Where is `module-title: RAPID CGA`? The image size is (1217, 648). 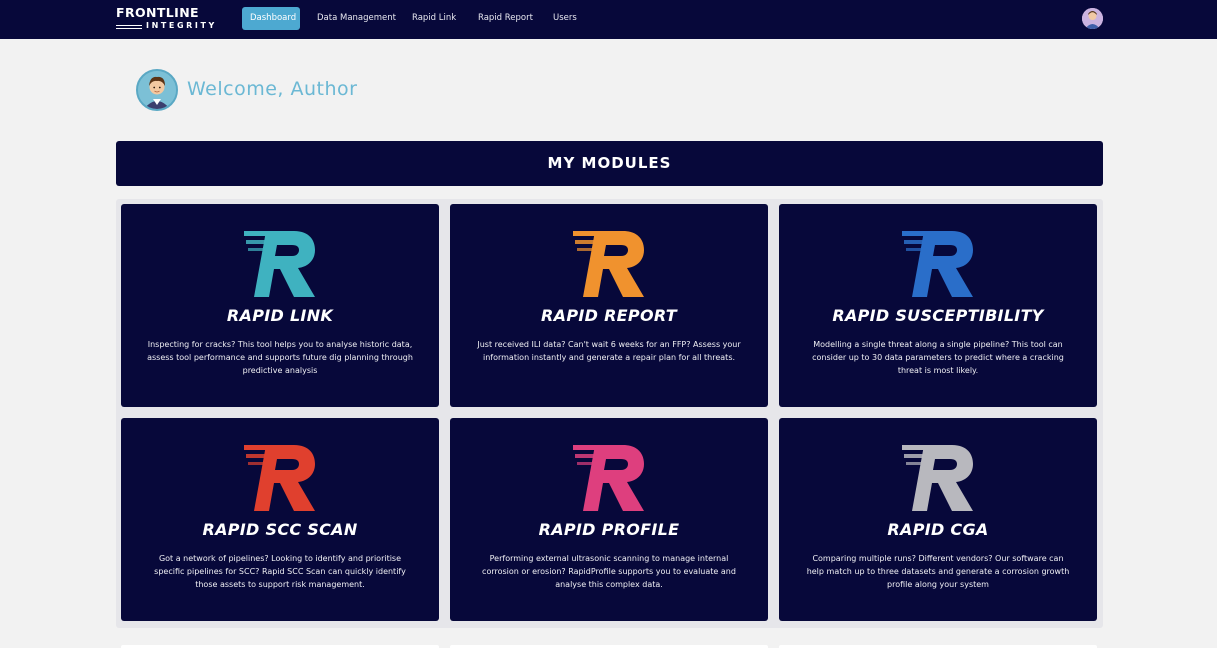 module-title: RAPID CGA is located at coordinates (938, 529).